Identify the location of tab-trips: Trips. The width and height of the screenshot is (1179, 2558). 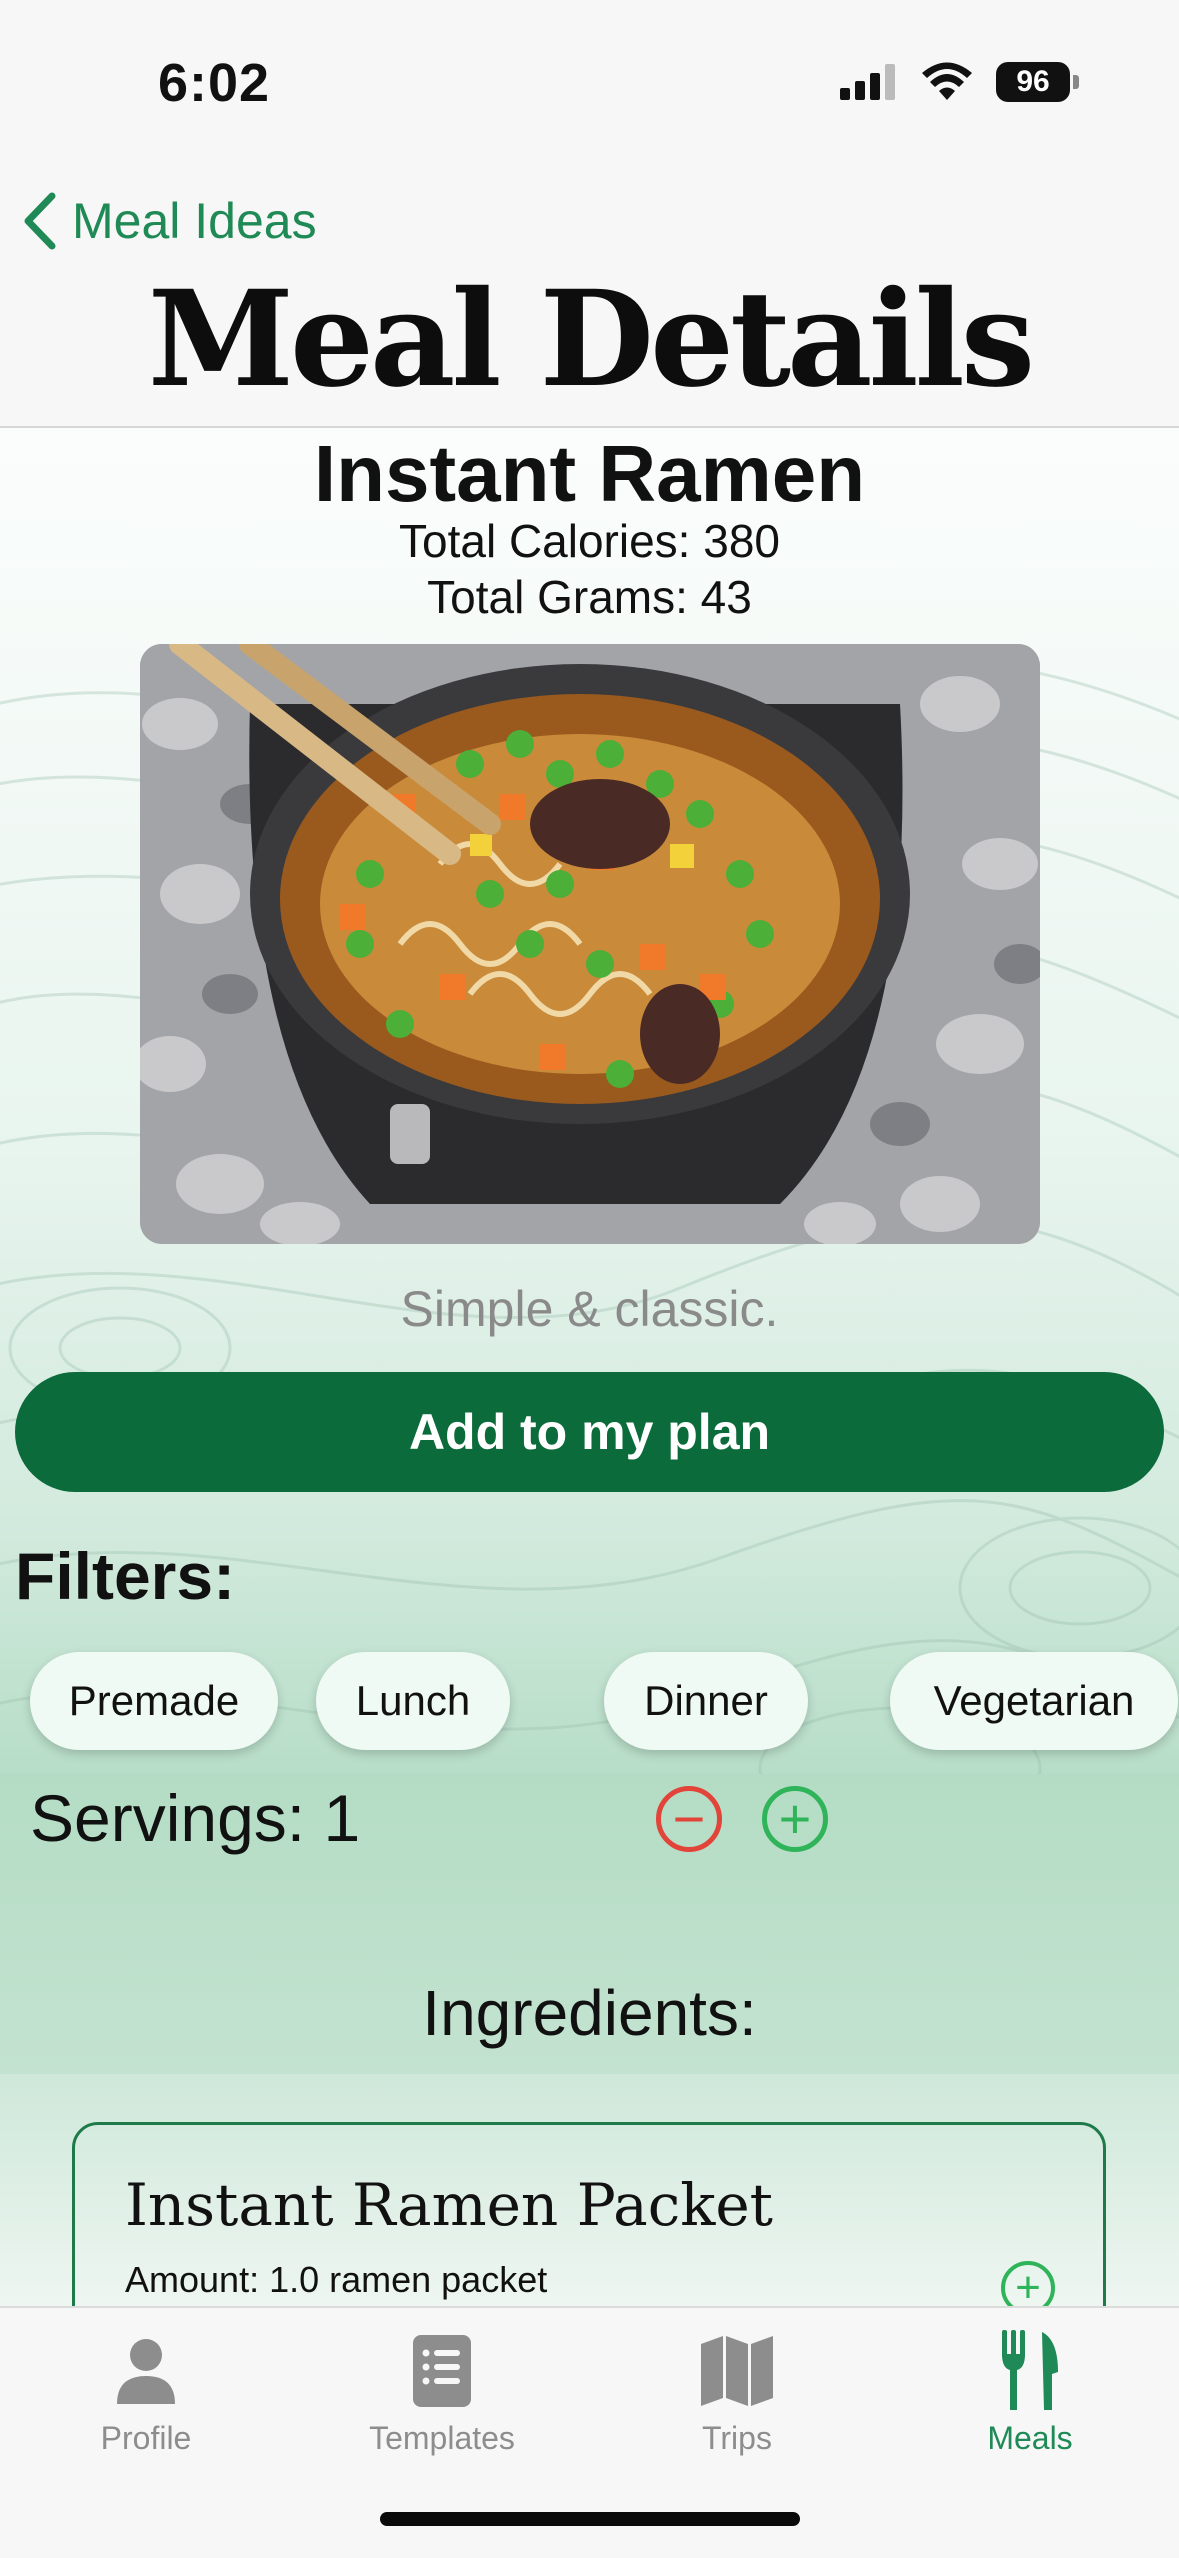
(737, 2392).